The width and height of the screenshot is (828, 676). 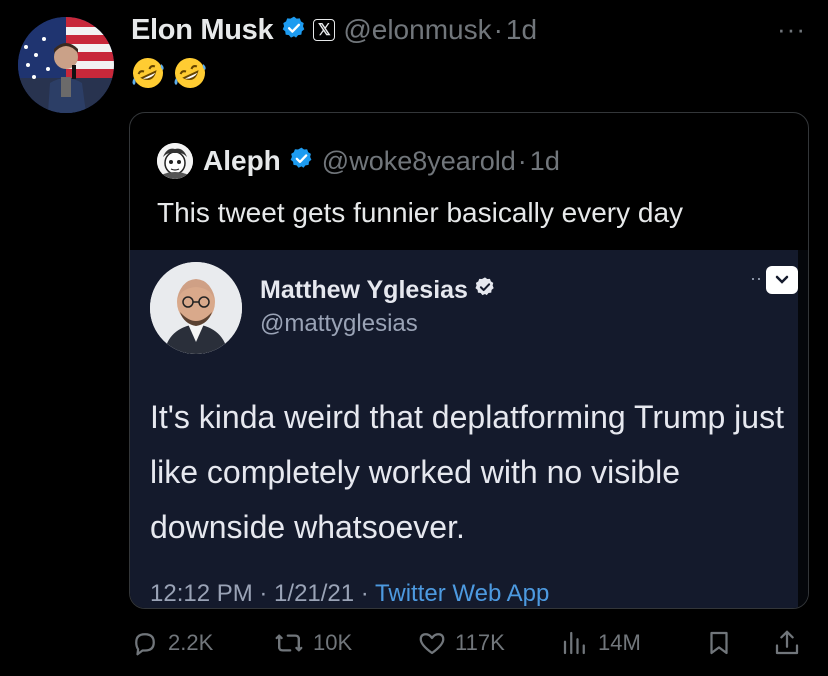 I want to click on more-options-icon: ···, so click(x=791, y=29).